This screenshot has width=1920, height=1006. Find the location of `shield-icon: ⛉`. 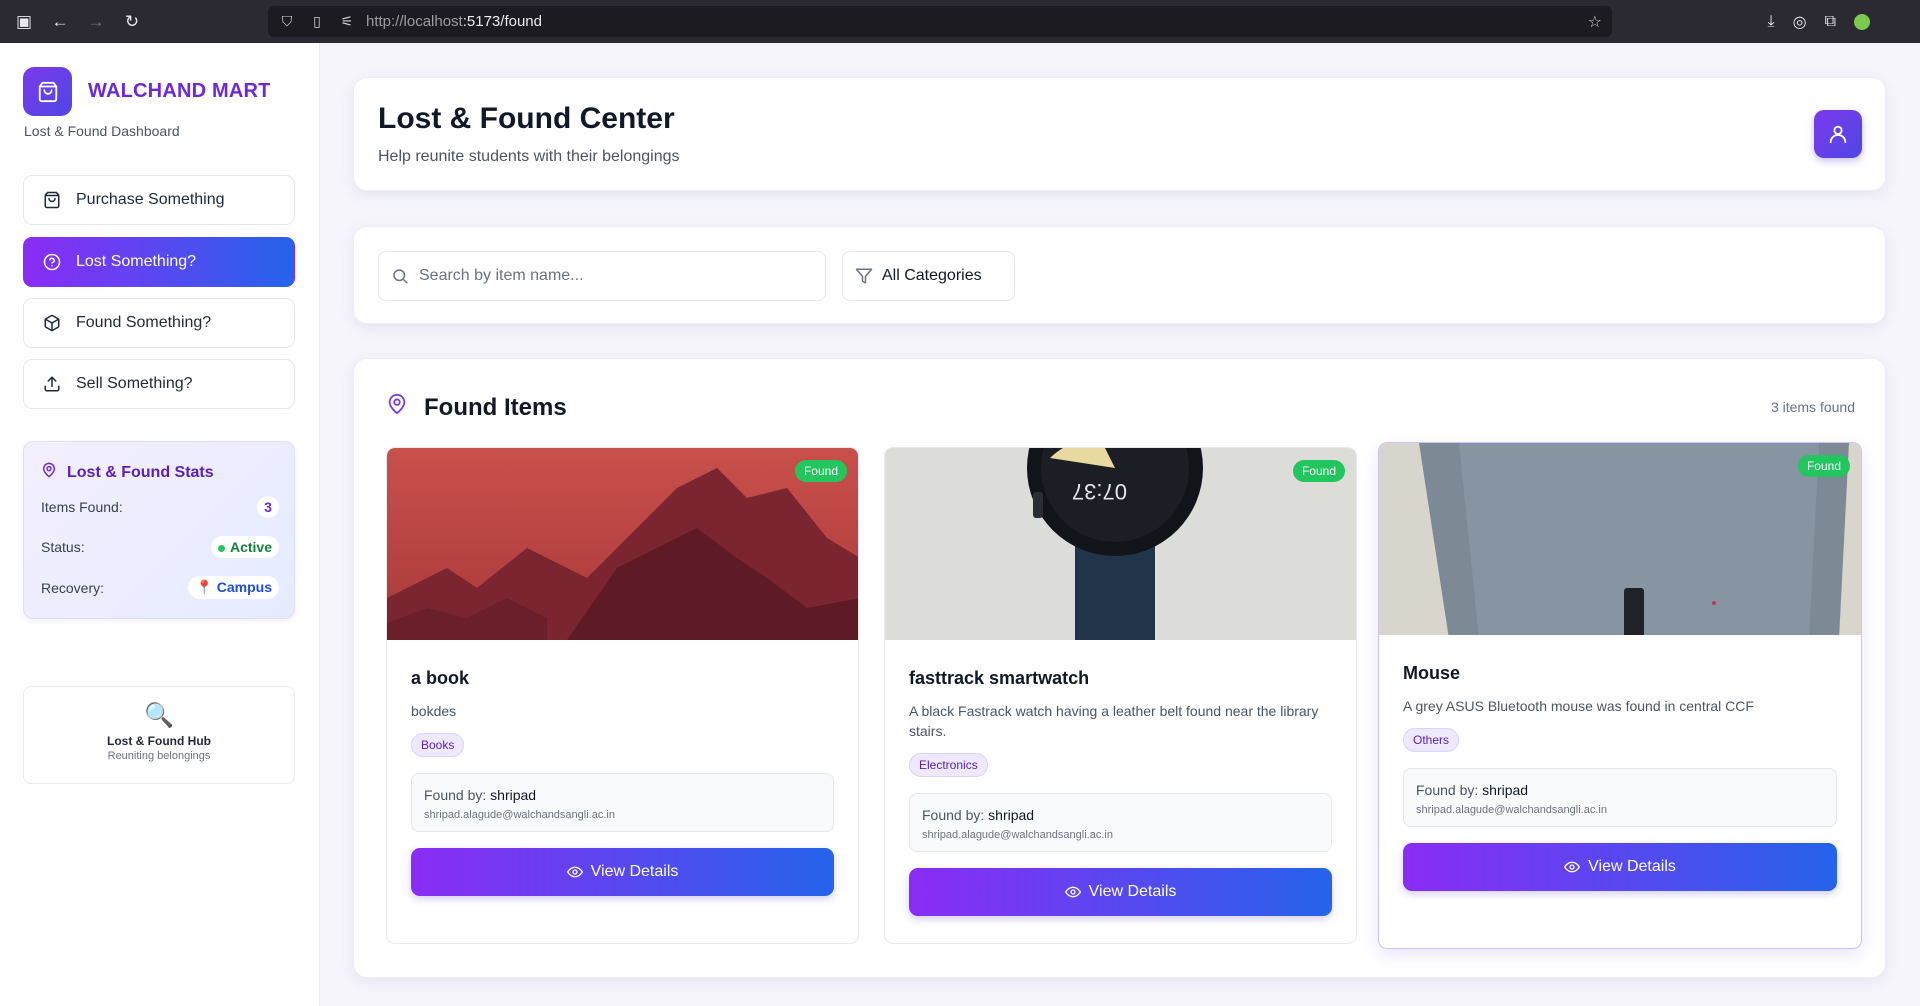

shield-icon: ⛉ is located at coordinates (287, 21).